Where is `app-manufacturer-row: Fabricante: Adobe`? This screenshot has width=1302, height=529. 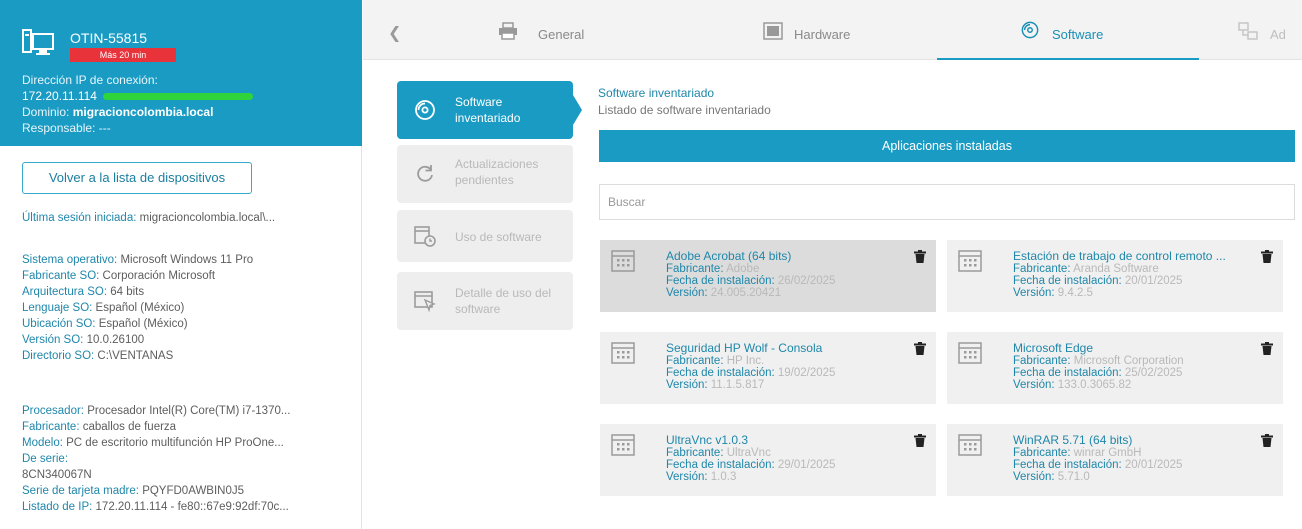 app-manufacturer-row: Fabricante: Adobe is located at coordinates (793, 269).